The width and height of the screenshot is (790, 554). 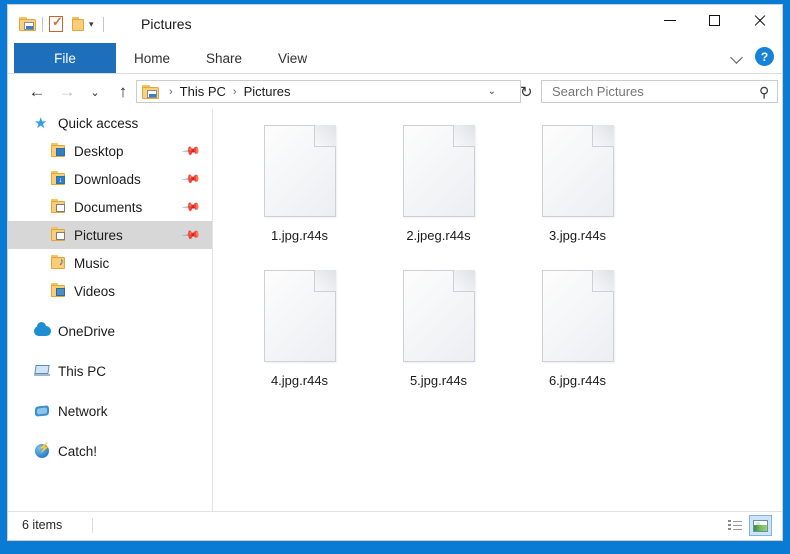 What do you see at coordinates (65, 58) in the screenshot?
I see `tab-file: File` at bounding box center [65, 58].